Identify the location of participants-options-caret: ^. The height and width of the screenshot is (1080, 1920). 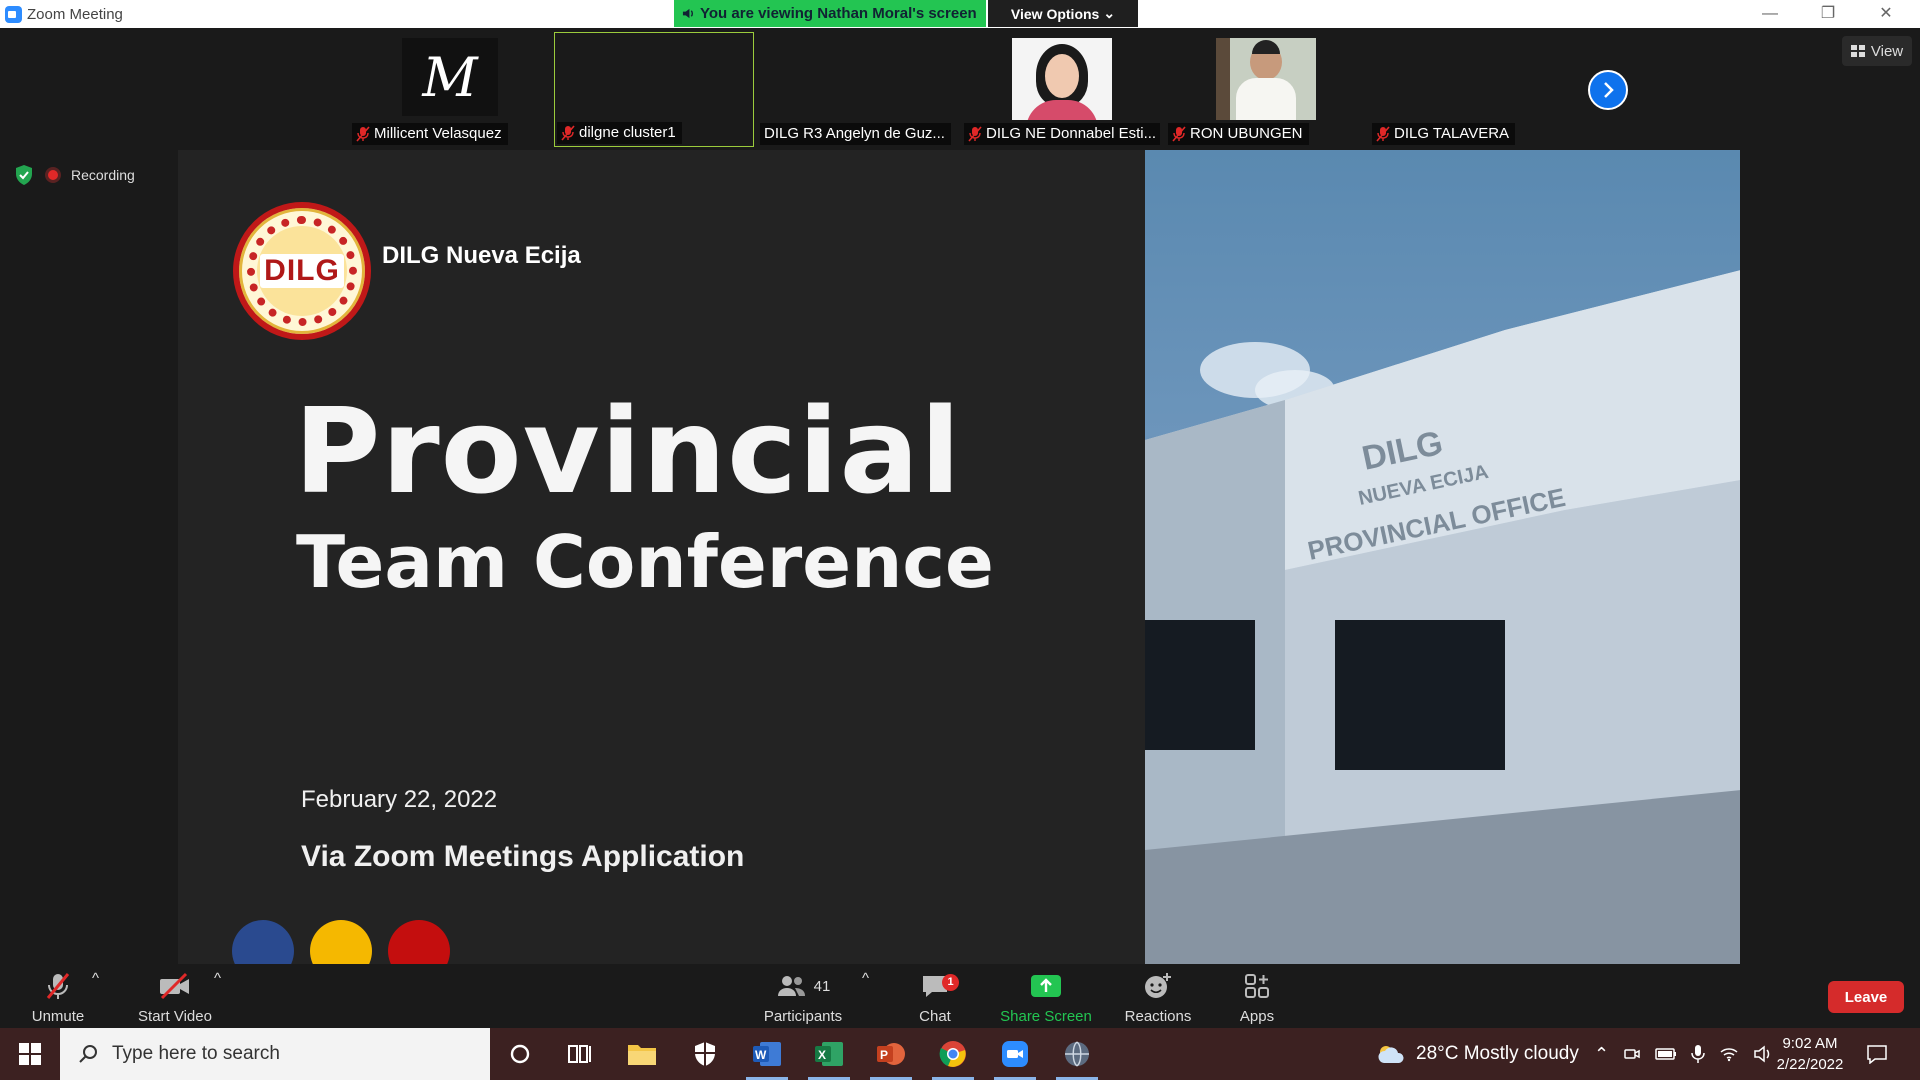
(865, 978).